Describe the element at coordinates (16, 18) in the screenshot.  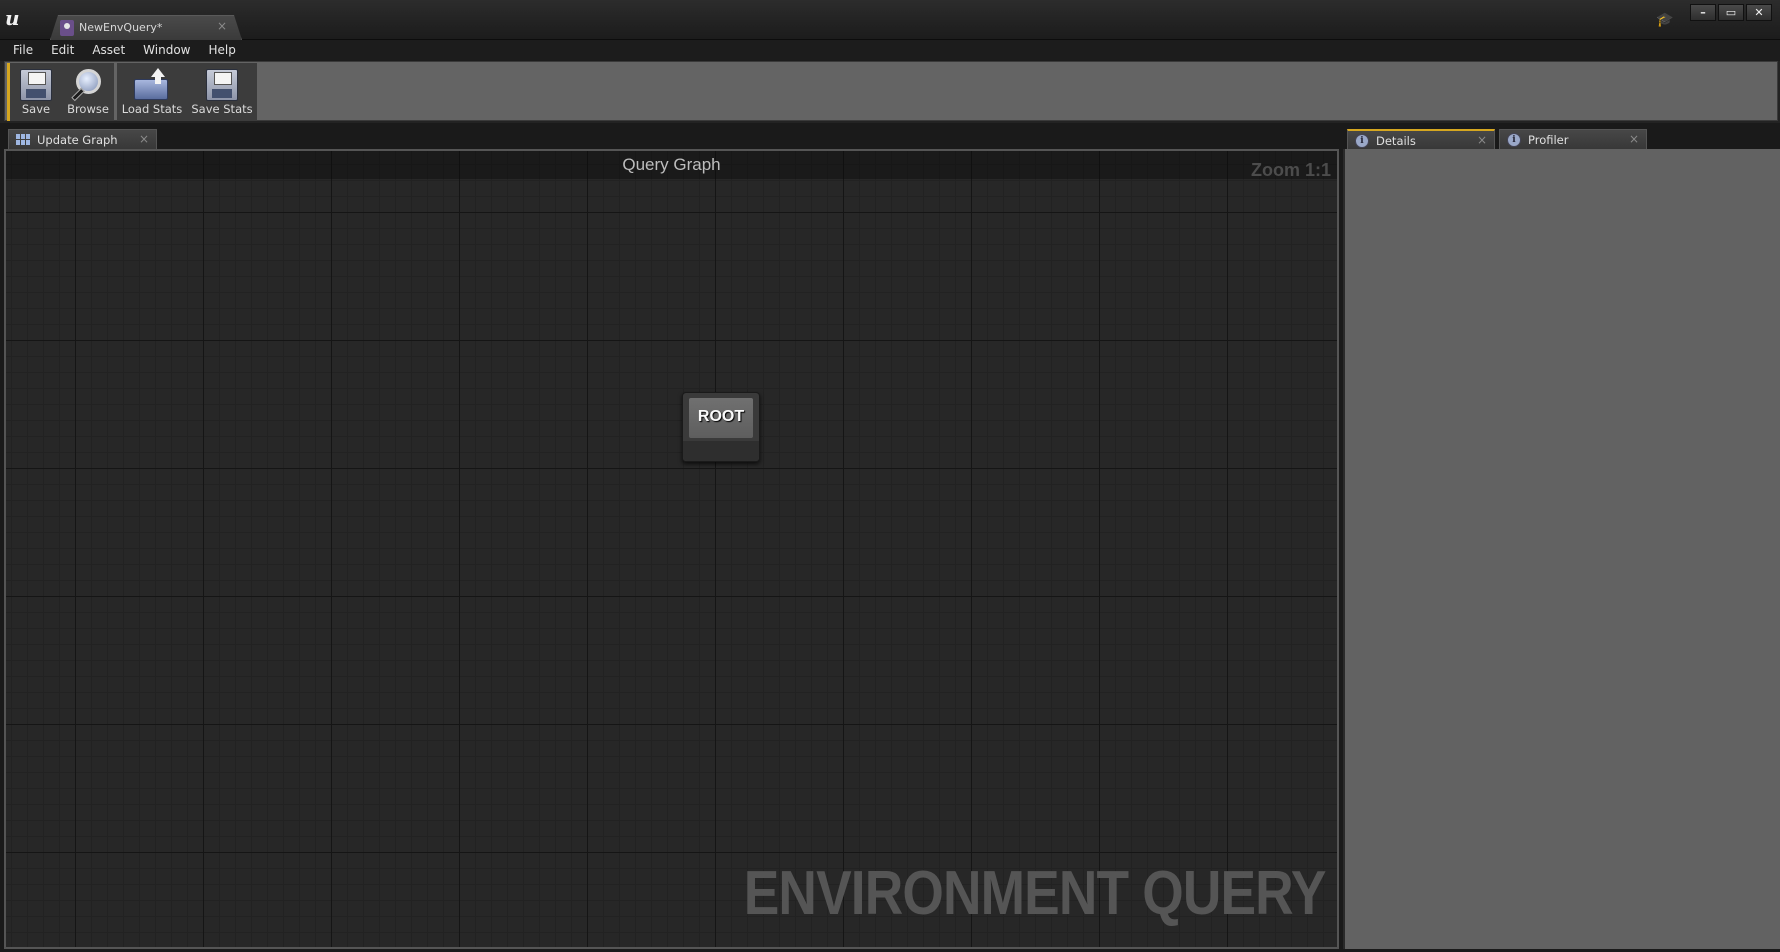
I see `unreal-logo-icon: u` at that location.